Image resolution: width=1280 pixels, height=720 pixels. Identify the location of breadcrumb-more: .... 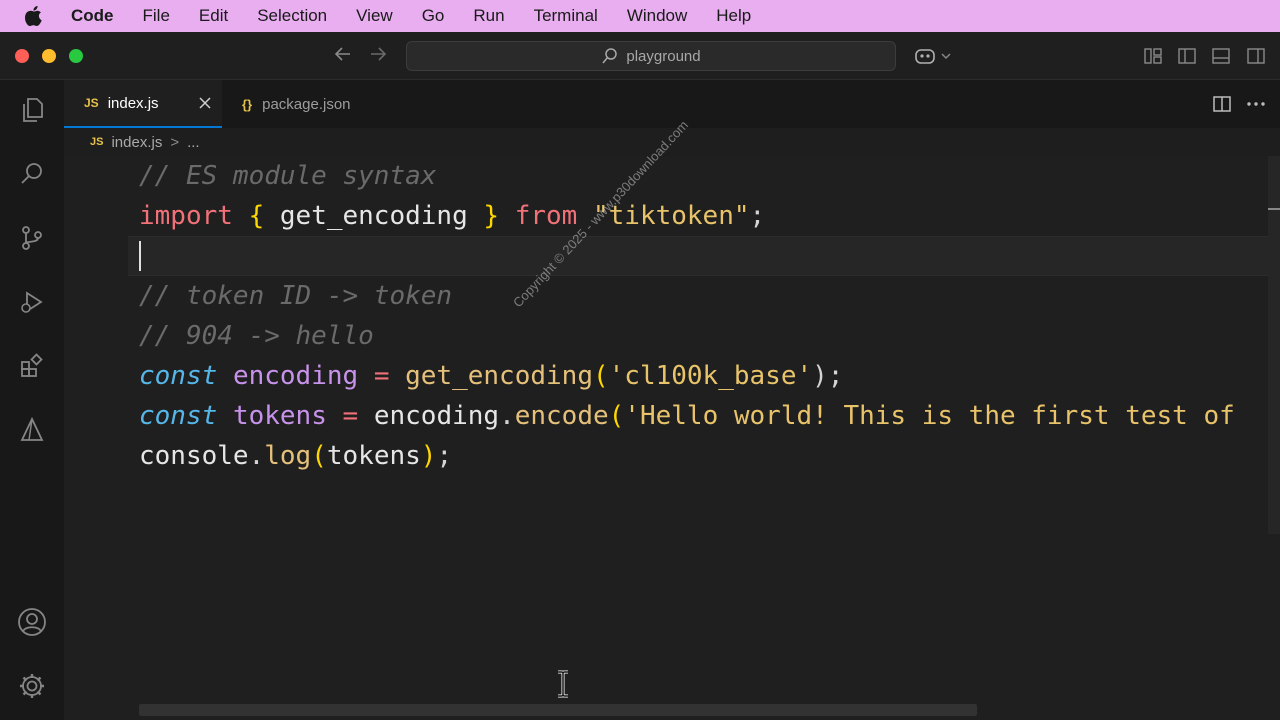
(193, 142).